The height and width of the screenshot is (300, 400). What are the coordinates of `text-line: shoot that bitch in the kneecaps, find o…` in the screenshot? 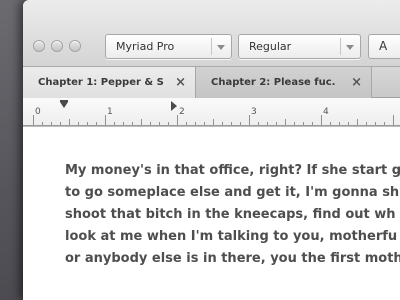 It's located at (230, 214).